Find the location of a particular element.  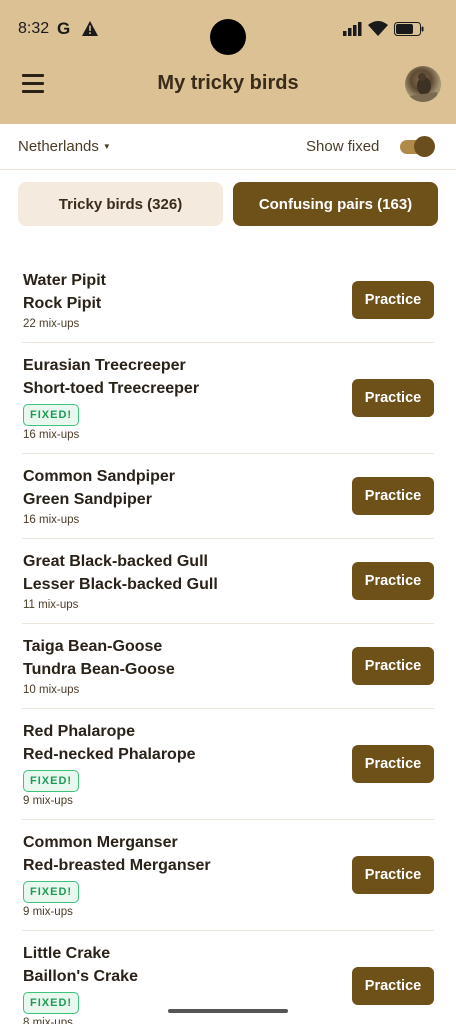

avatar is located at coordinates (423, 84).